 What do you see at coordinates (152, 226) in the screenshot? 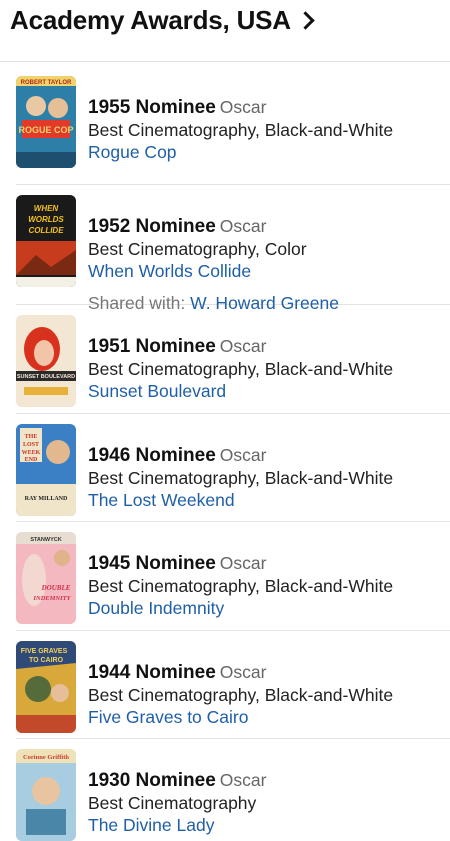
I see `nomination-year: 1952 Nominee` at bounding box center [152, 226].